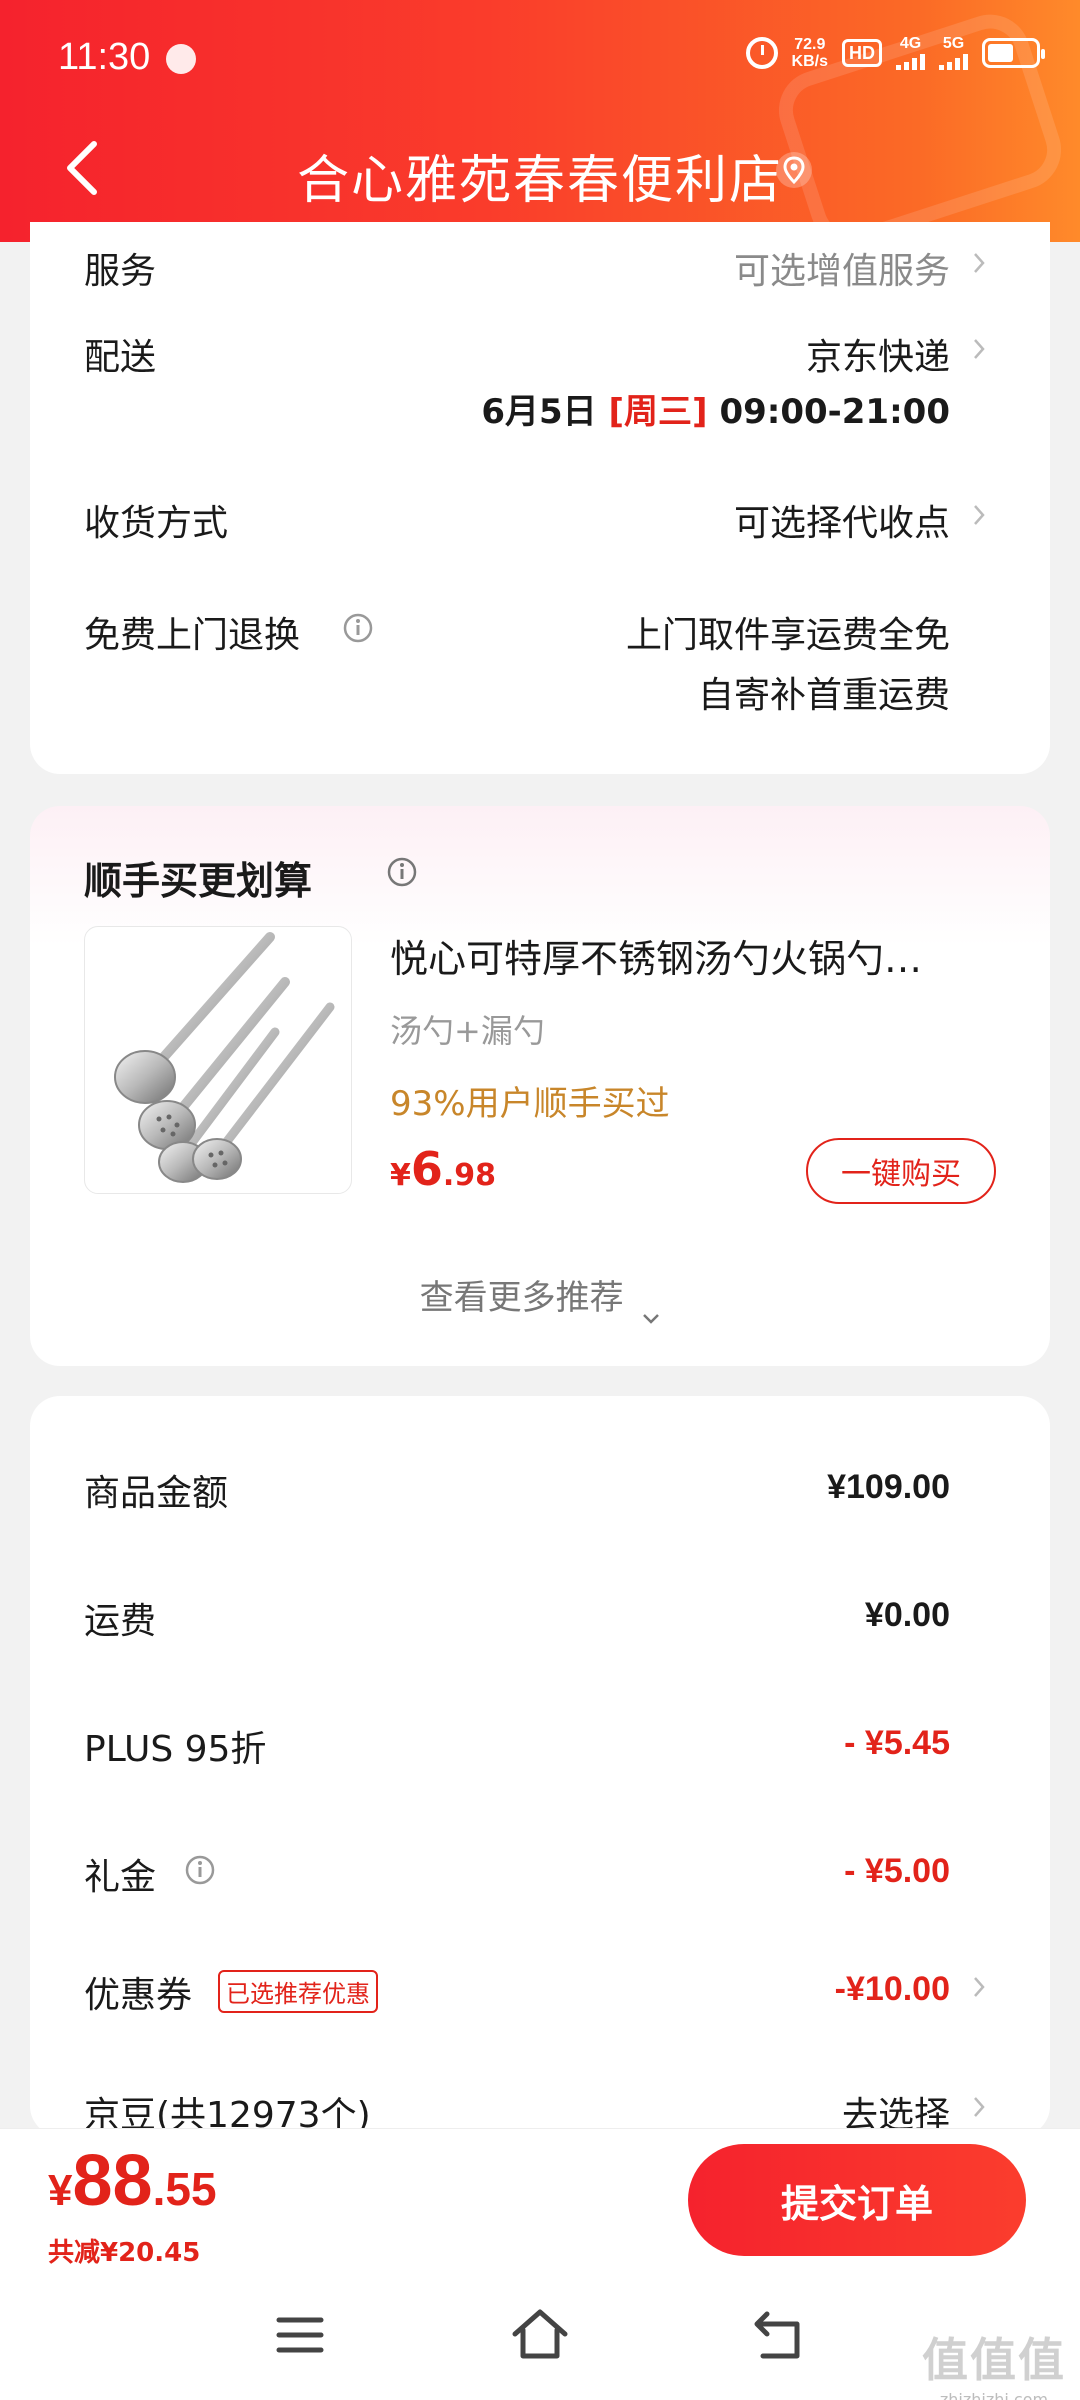  Describe the element at coordinates (540, 1297) in the screenshot. I see `more-recommend-link: 查看更多推荐` at that location.